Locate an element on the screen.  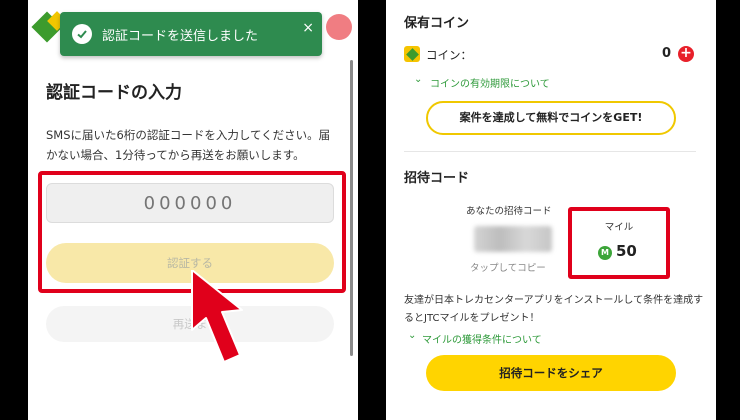
pointer-arrow-icon is located at coordinates (217, 316).